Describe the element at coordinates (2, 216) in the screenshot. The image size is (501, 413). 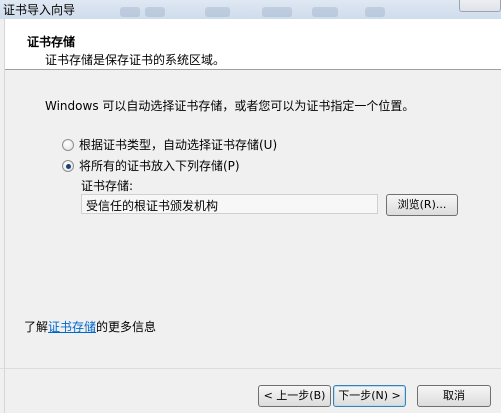
I see `left-frame-edge` at that location.